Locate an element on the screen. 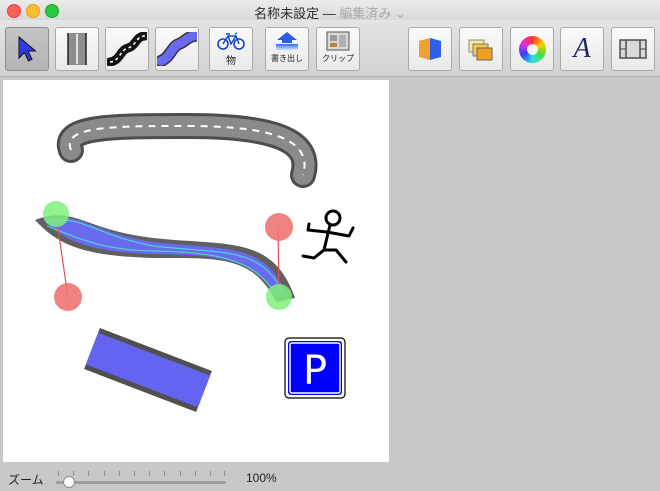 Image resolution: width=660 pixels, height=491 pixels. curved-road-shape is located at coordinates (187, 150).